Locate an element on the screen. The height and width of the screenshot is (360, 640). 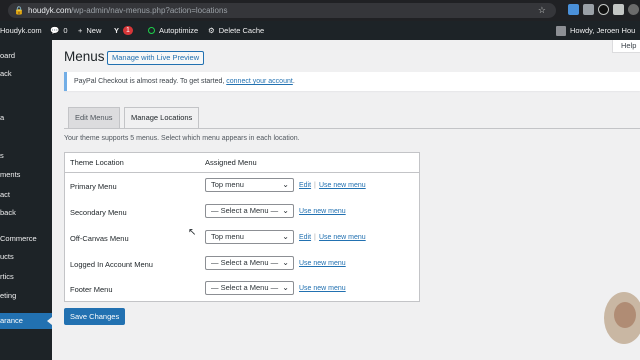
tab-manage-locations: Manage Locations is located at coordinates (162, 118).